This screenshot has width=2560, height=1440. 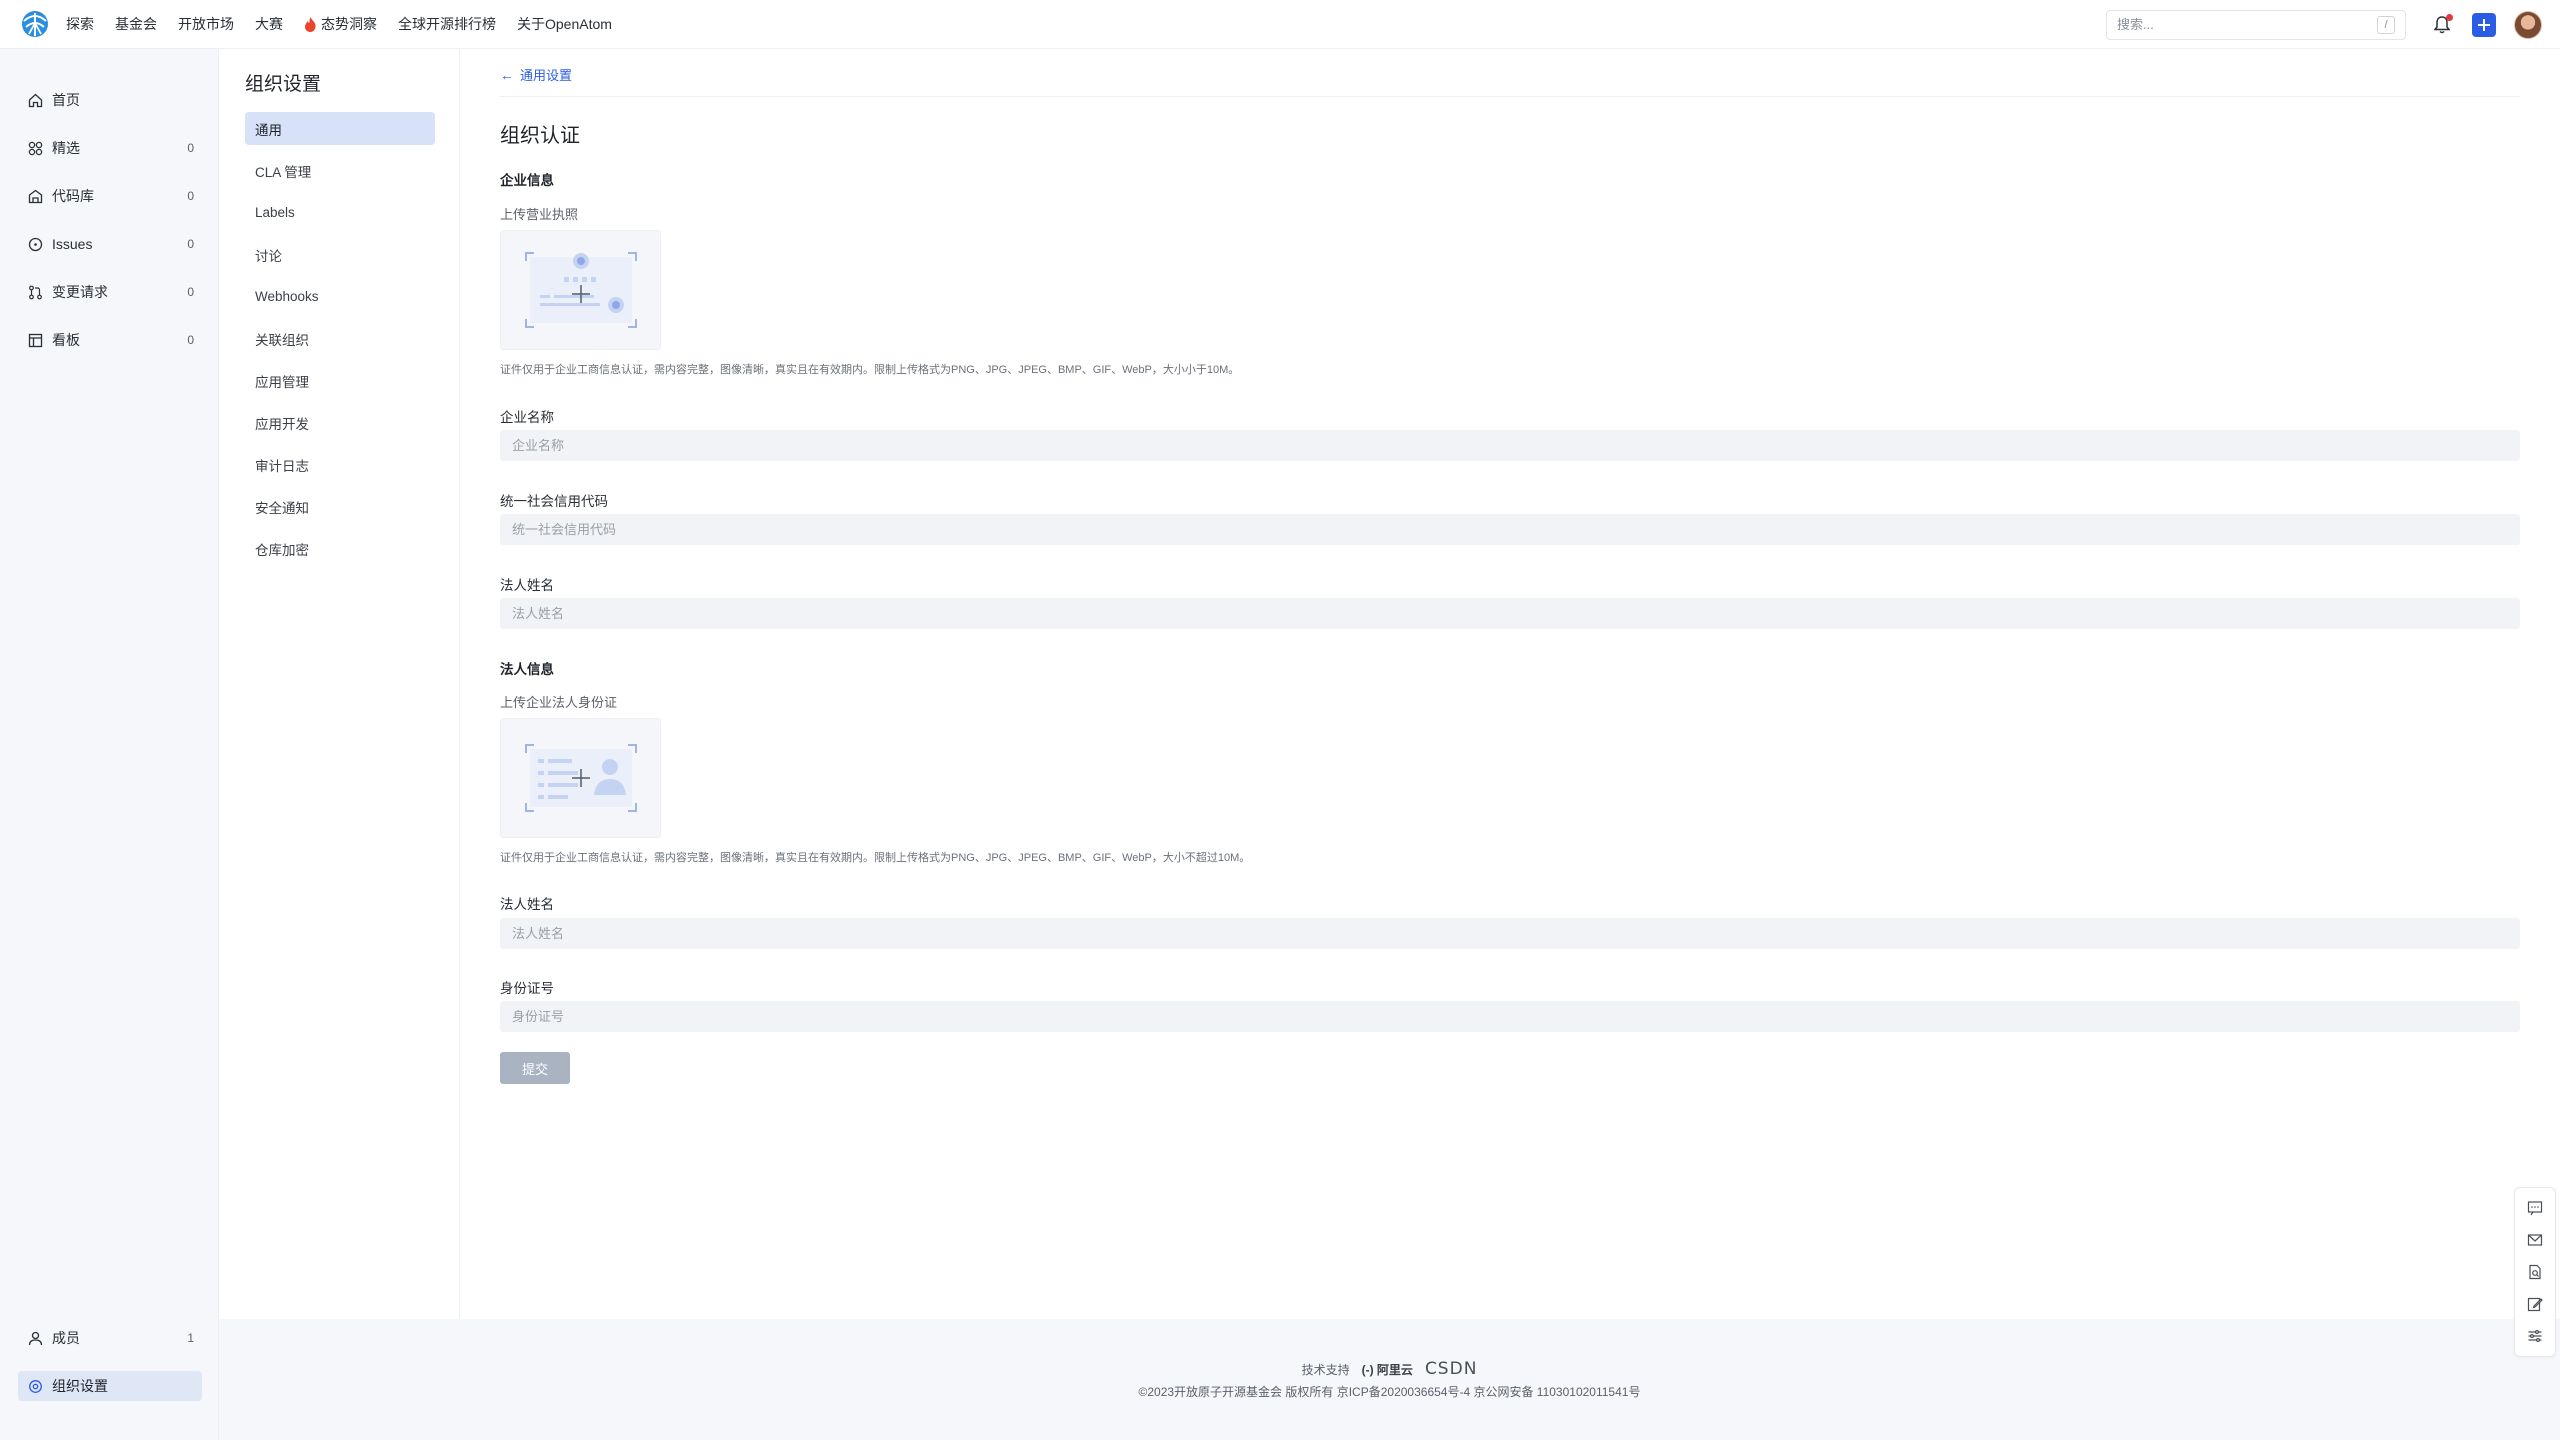 I want to click on nav-ranking: 全球开源排行榜, so click(x=447, y=24).